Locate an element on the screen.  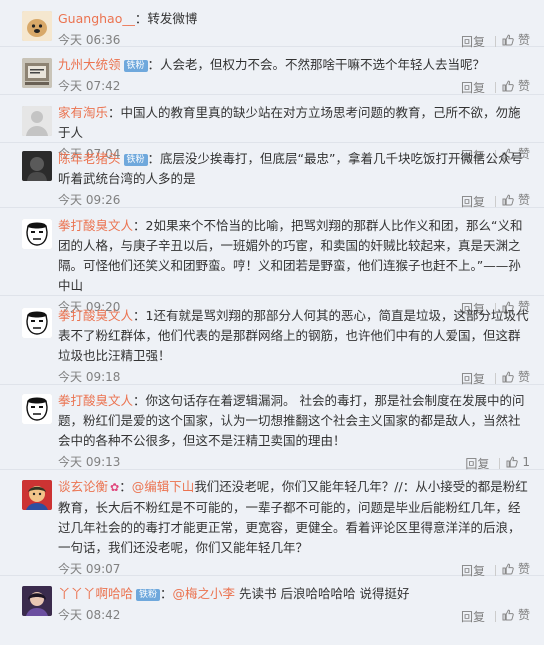
flower-badge-icon: ✿ is located at coordinates (115, 487).